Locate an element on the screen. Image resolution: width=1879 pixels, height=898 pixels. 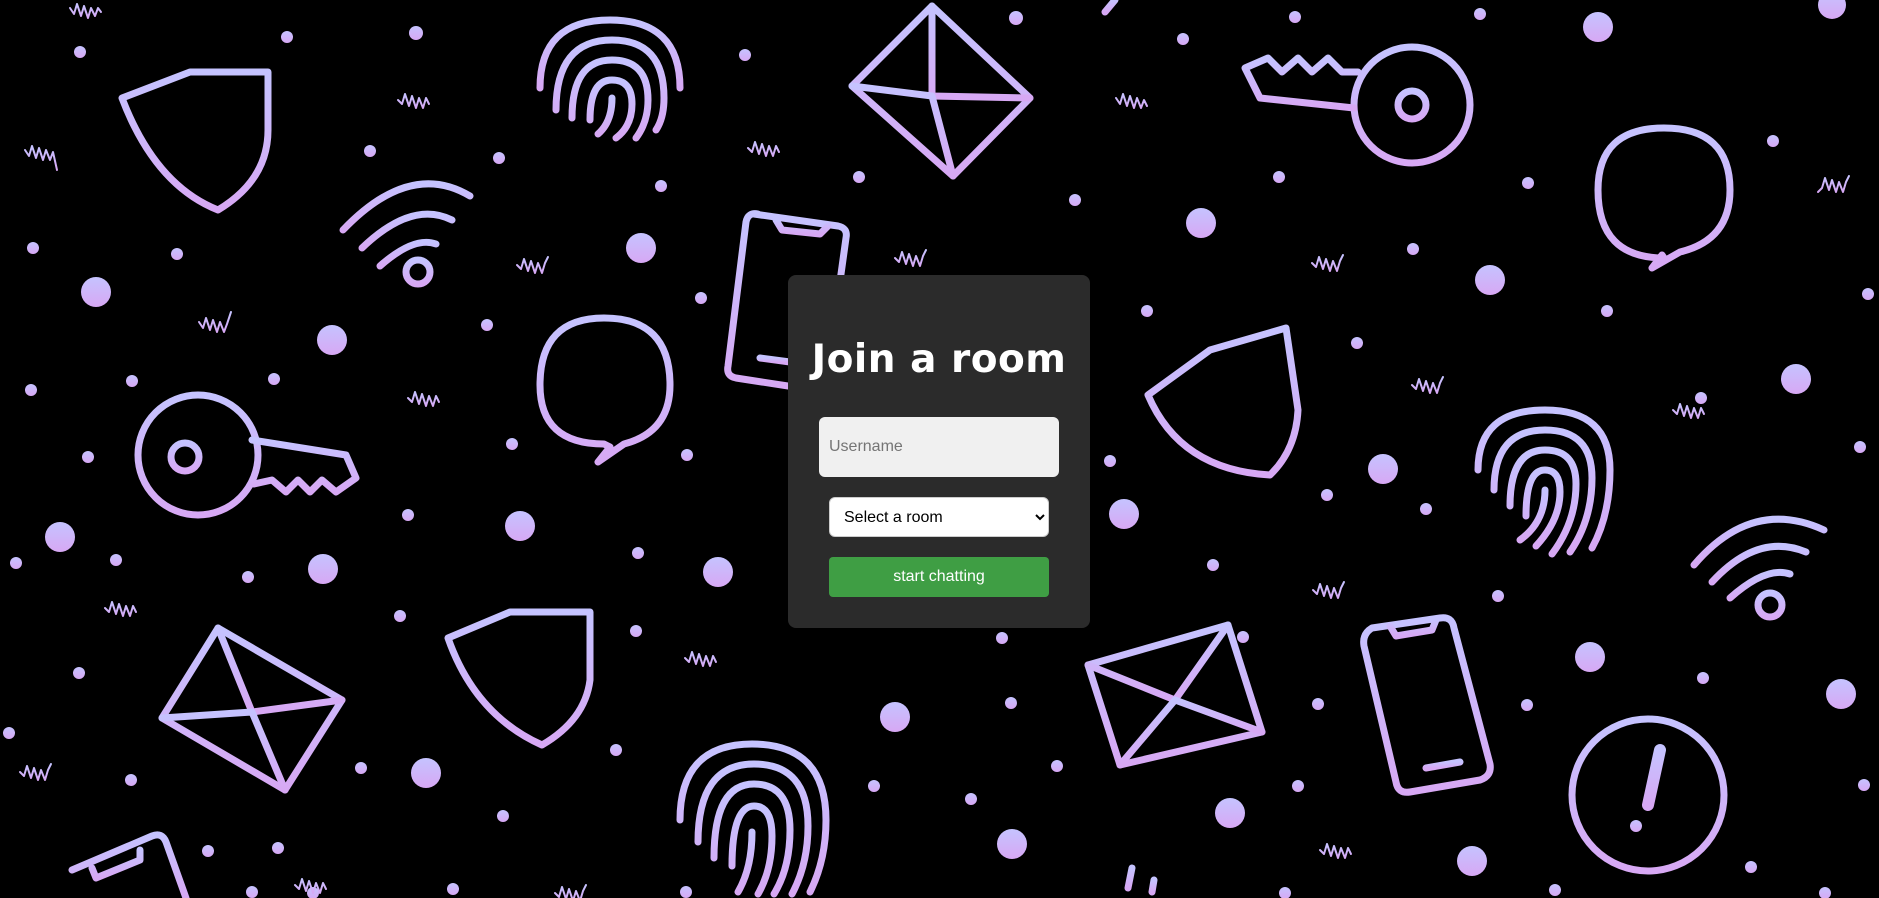
join-room-title: Join a room is located at coordinates (939, 359).